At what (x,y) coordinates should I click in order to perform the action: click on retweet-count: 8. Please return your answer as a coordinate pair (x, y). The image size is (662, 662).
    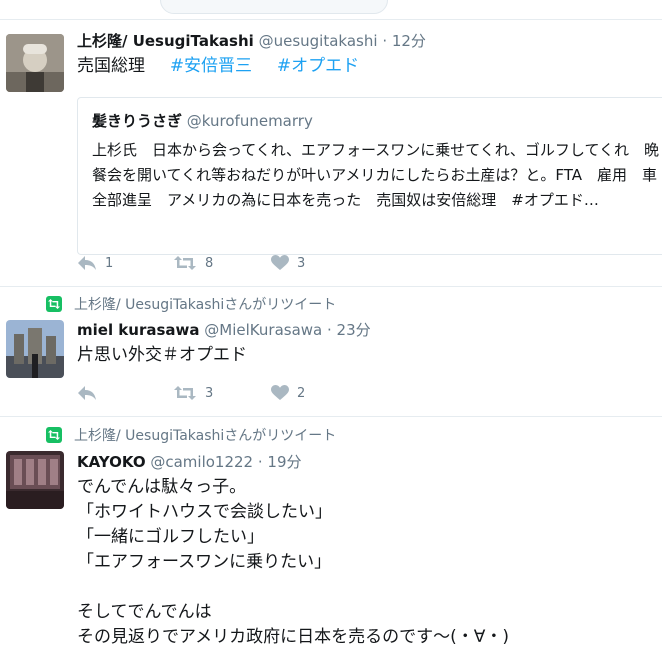
    Looking at the image, I should click on (209, 263).